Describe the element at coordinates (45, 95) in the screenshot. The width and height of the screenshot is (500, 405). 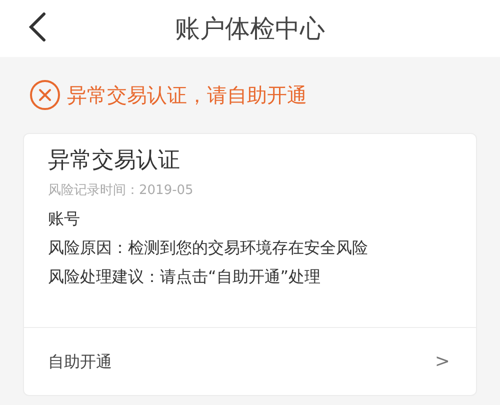
I see `error-icon` at that location.